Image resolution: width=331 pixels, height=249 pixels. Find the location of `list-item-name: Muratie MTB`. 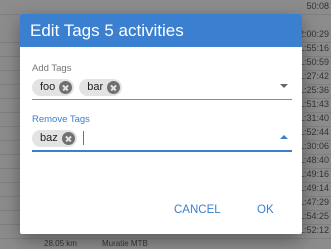

list-item-name: Muratie MTB is located at coordinates (125, 243).